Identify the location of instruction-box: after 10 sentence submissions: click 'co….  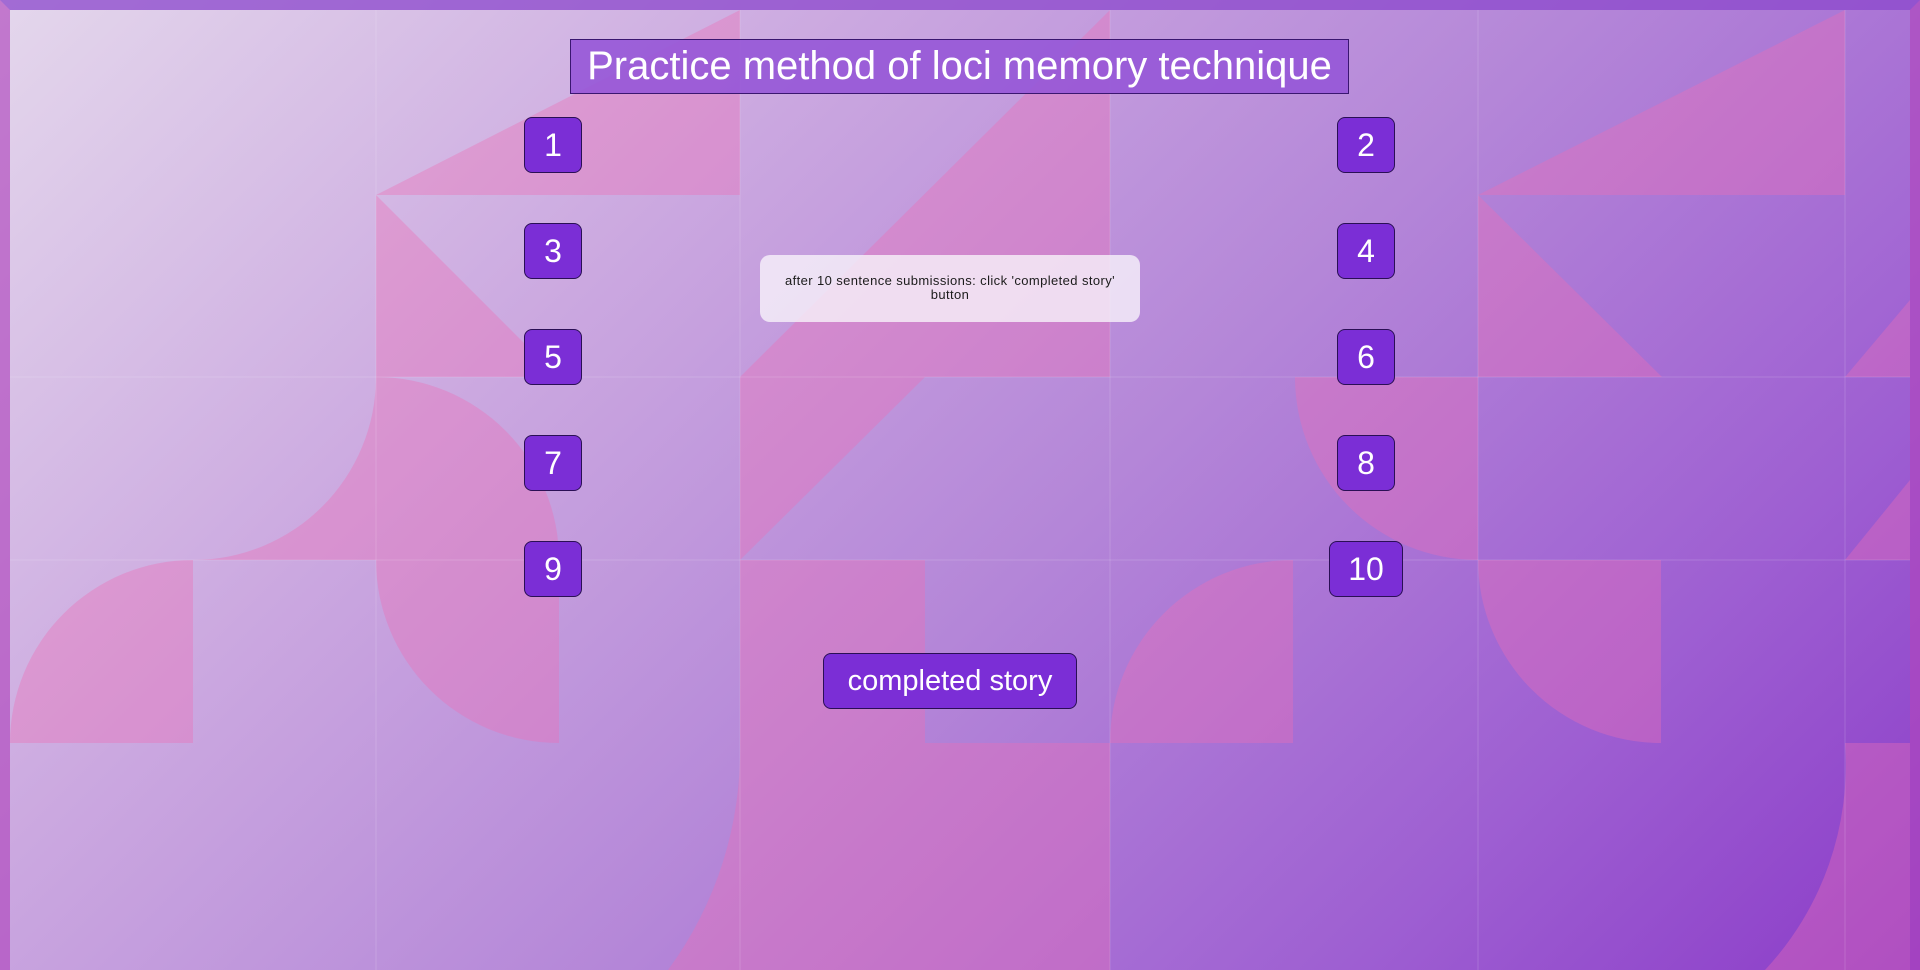
(950, 288).